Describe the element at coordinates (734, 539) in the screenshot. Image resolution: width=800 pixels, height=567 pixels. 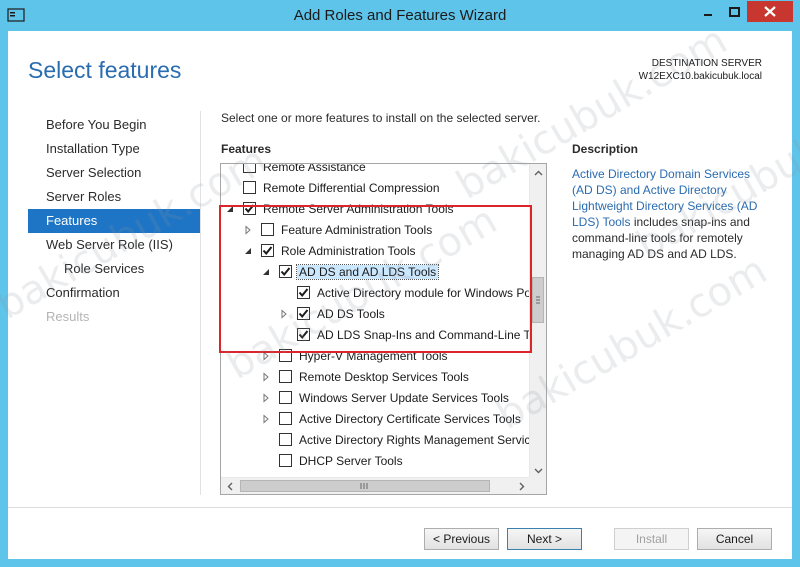
I see `cancel-button: Cancel` at that location.